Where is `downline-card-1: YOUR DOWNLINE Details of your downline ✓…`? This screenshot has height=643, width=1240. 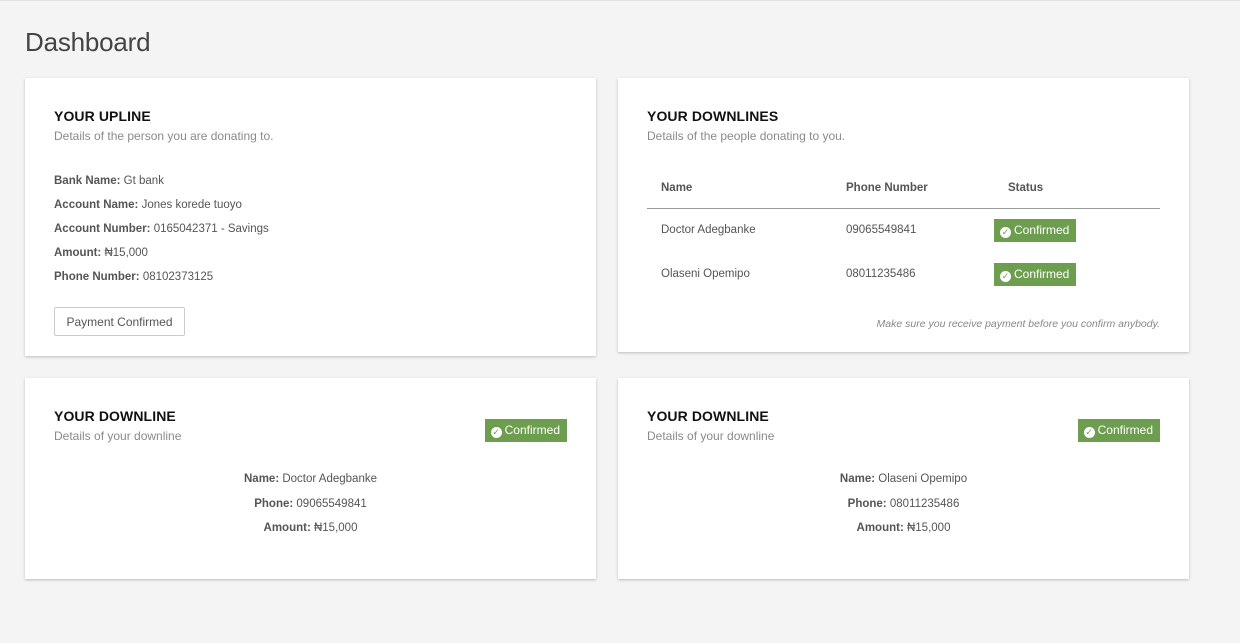
downline-card-1: YOUR DOWNLINE Details of your downline ✓… is located at coordinates (310, 478).